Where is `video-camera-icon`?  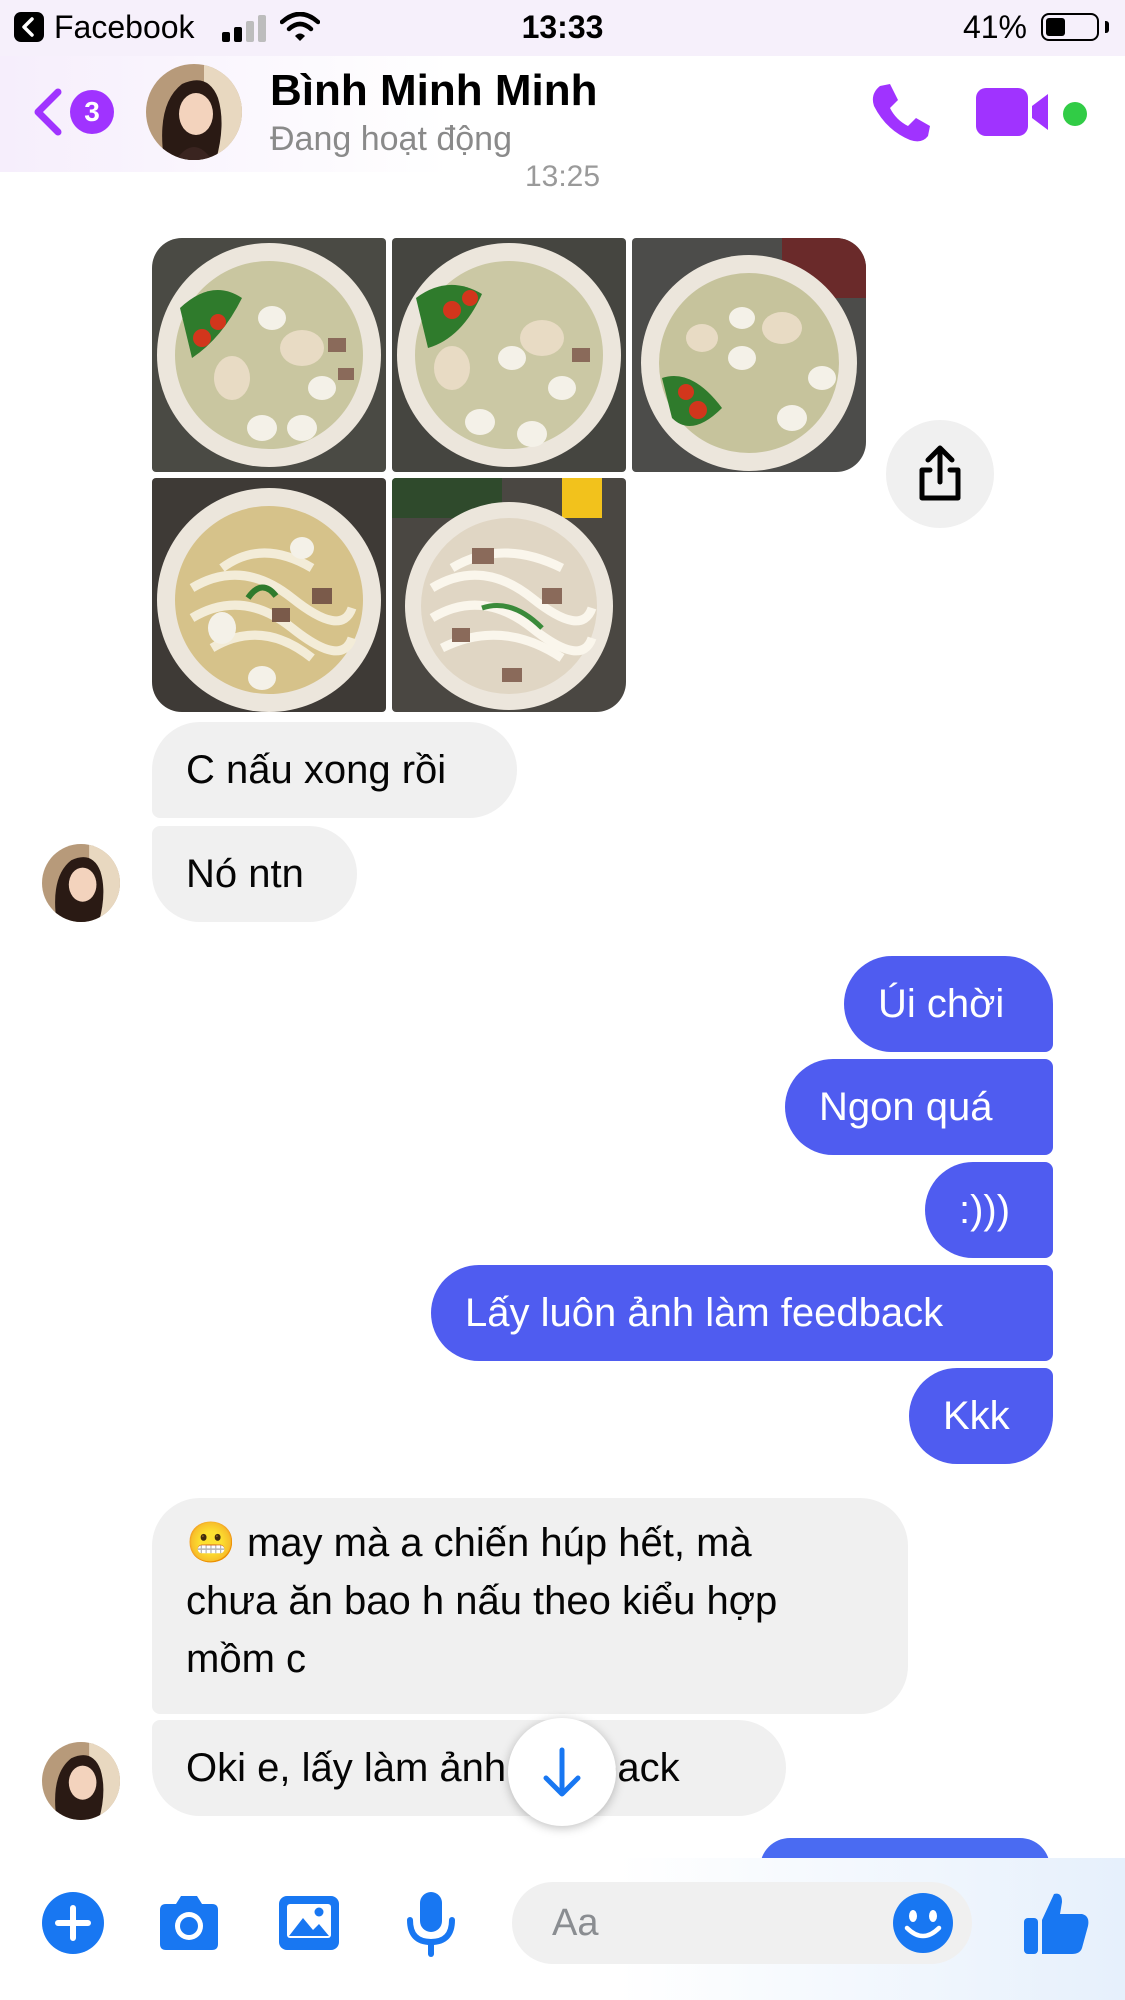 video-camera-icon is located at coordinates (1012, 112).